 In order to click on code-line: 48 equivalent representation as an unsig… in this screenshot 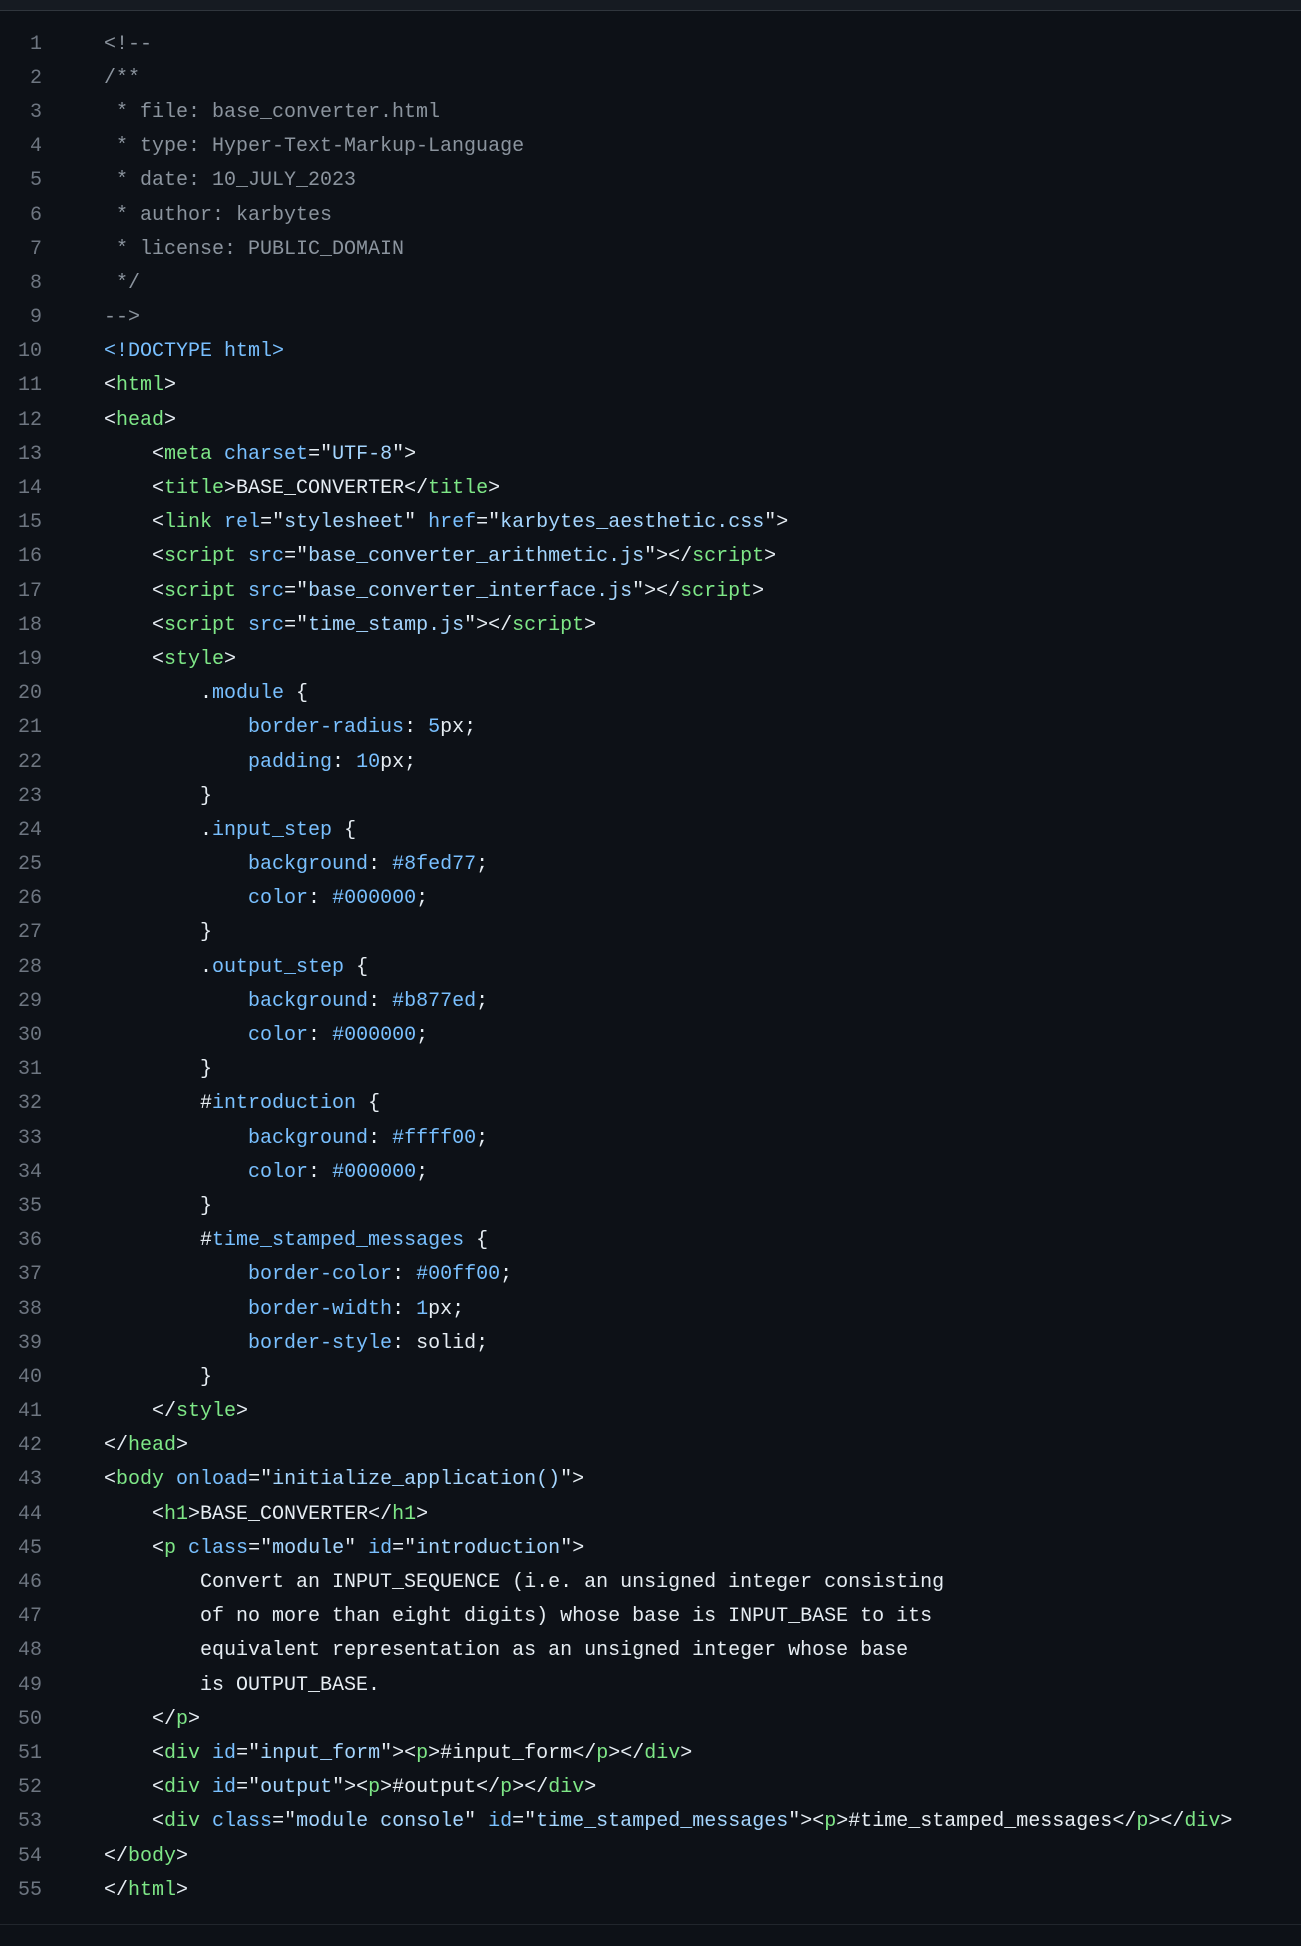, I will do `click(650, 1651)`.